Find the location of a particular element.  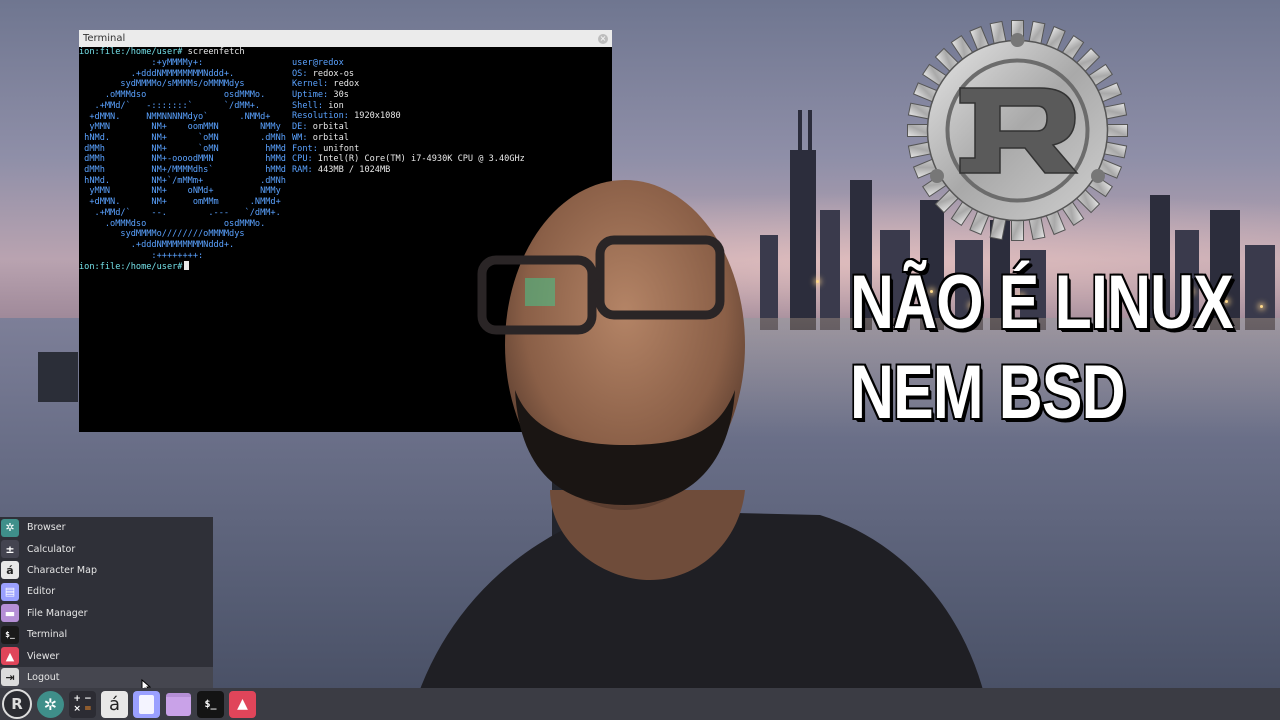

taskbar: R ✲ + − × = á $_ ▲ is located at coordinates (640, 704).